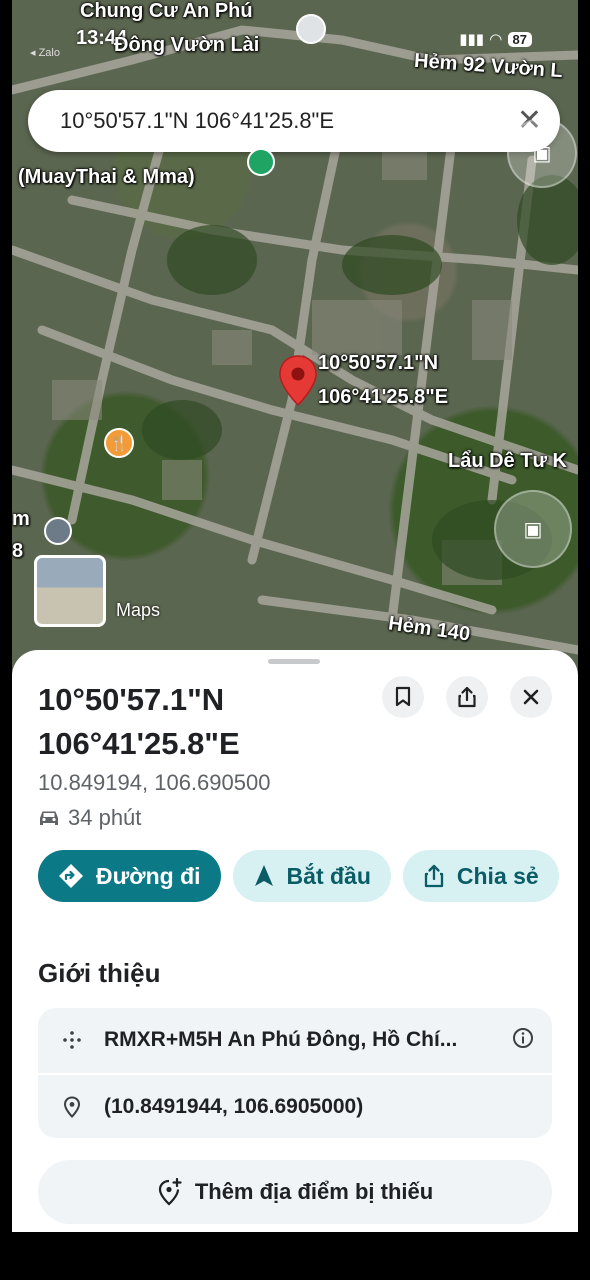 This screenshot has width=590, height=1280. Describe the element at coordinates (72, 1040) in the screenshot. I see `plus-code-icon` at that location.